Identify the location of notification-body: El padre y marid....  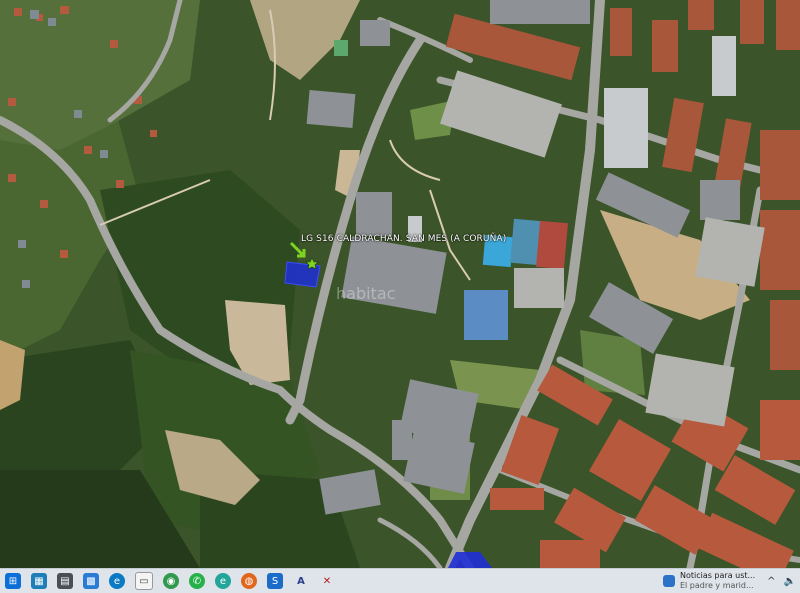
(716, 585).